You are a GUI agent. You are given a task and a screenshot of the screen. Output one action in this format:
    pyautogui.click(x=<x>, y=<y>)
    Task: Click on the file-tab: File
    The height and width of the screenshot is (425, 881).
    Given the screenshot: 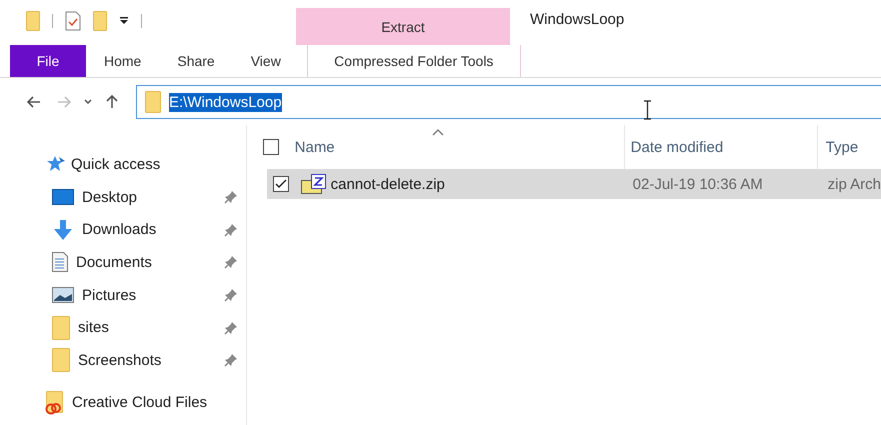 What is the action you would take?
    pyautogui.click(x=48, y=61)
    